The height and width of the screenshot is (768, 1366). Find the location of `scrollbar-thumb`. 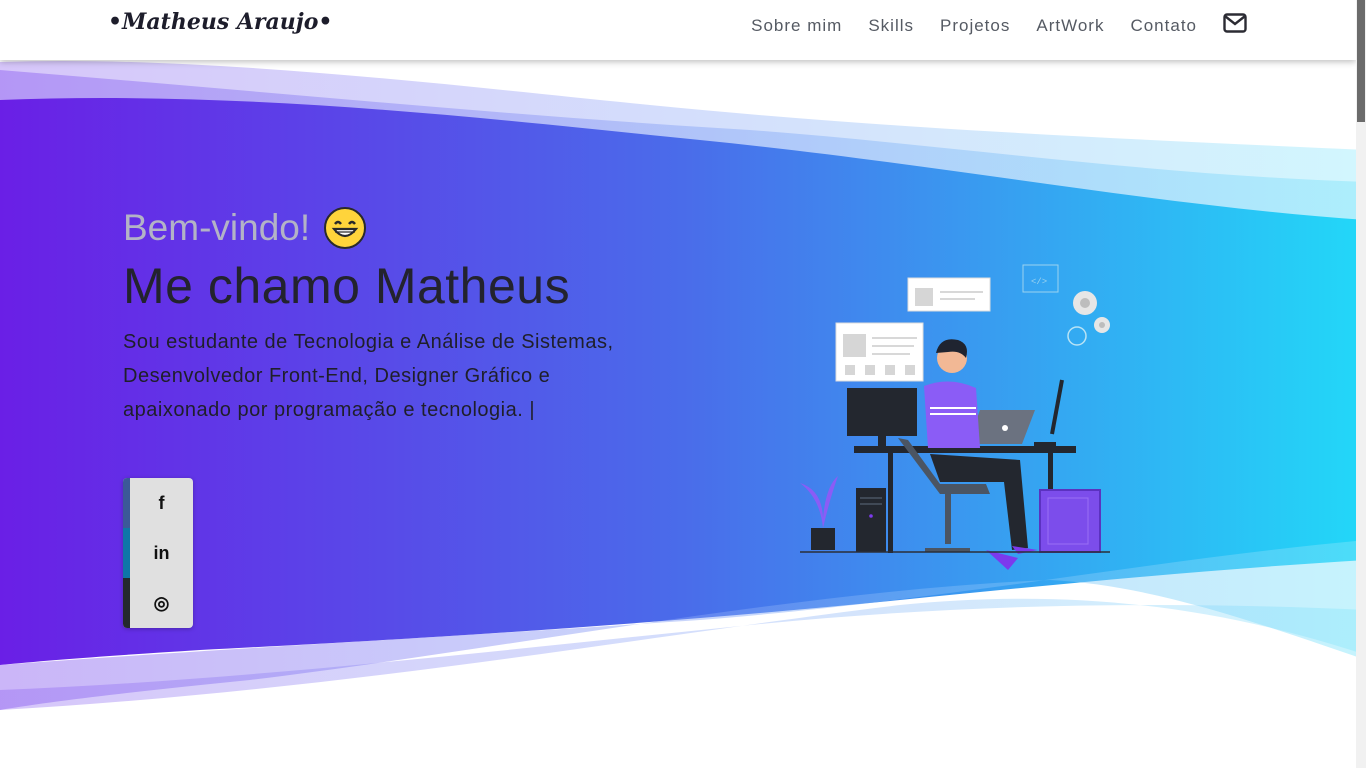

scrollbar-thumb is located at coordinates (1361, 61).